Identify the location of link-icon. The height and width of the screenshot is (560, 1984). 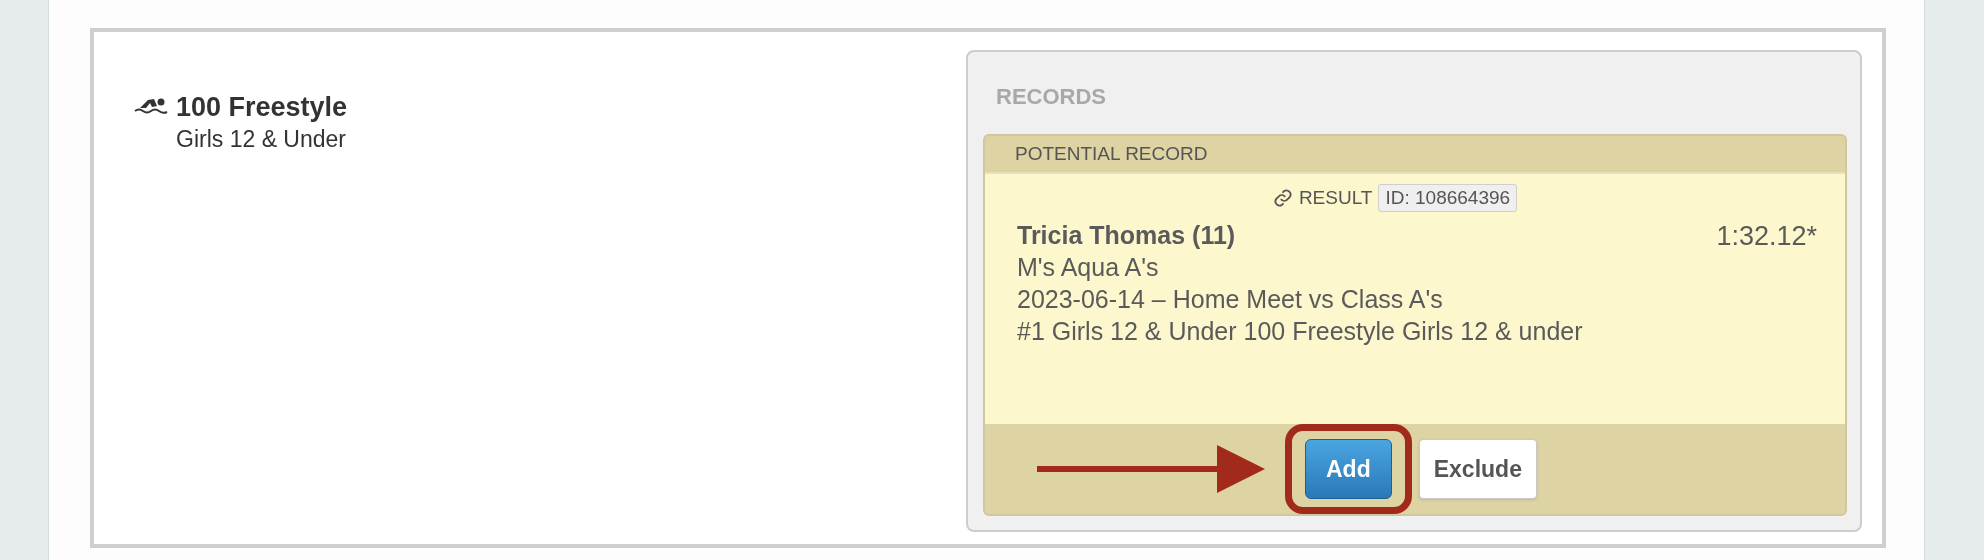
(1282, 198).